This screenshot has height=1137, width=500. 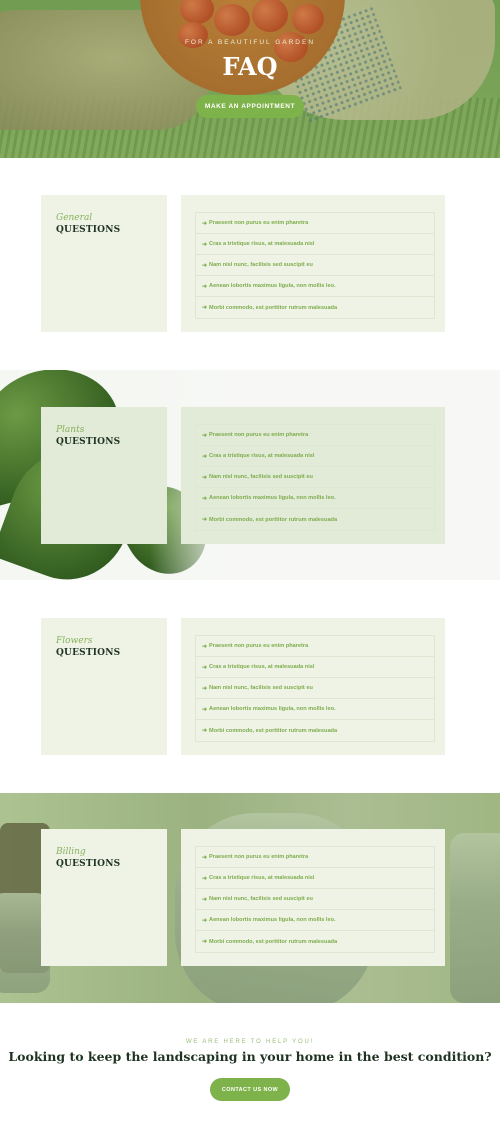 What do you see at coordinates (70, 430) in the screenshot?
I see `category-name: Plants` at bounding box center [70, 430].